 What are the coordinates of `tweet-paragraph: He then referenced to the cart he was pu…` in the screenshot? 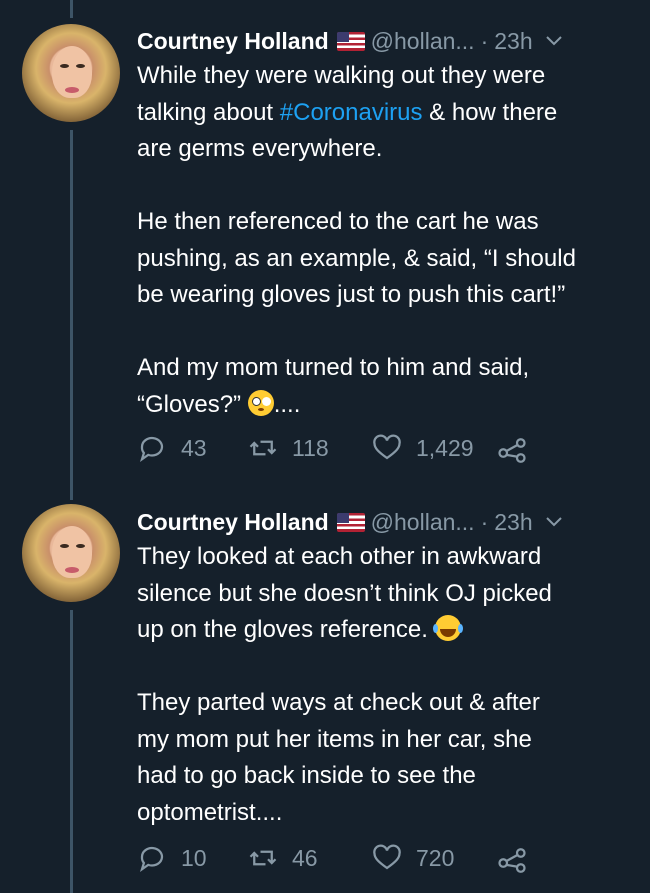 It's located at (356, 258).